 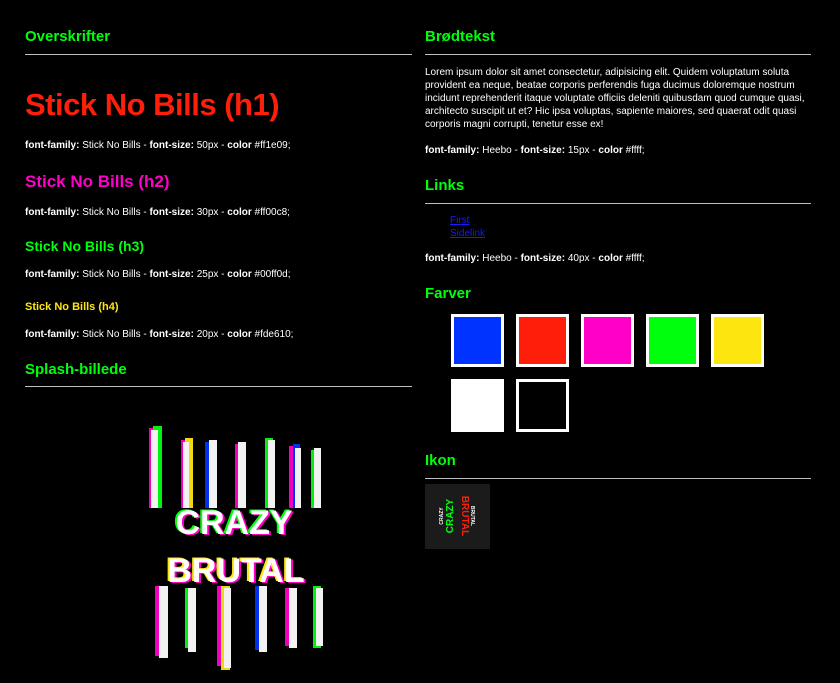 What do you see at coordinates (477, 405) in the screenshot?
I see `color-swatch-white` at bounding box center [477, 405].